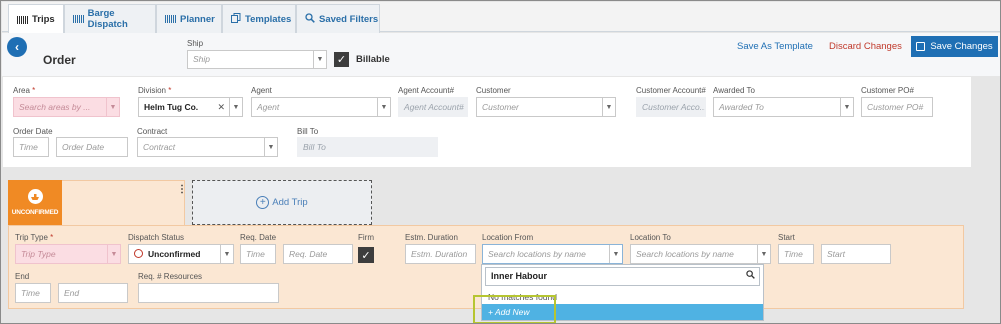  I want to click on estm-duration-placeholder: Estm. Duration, so click(439, 254).